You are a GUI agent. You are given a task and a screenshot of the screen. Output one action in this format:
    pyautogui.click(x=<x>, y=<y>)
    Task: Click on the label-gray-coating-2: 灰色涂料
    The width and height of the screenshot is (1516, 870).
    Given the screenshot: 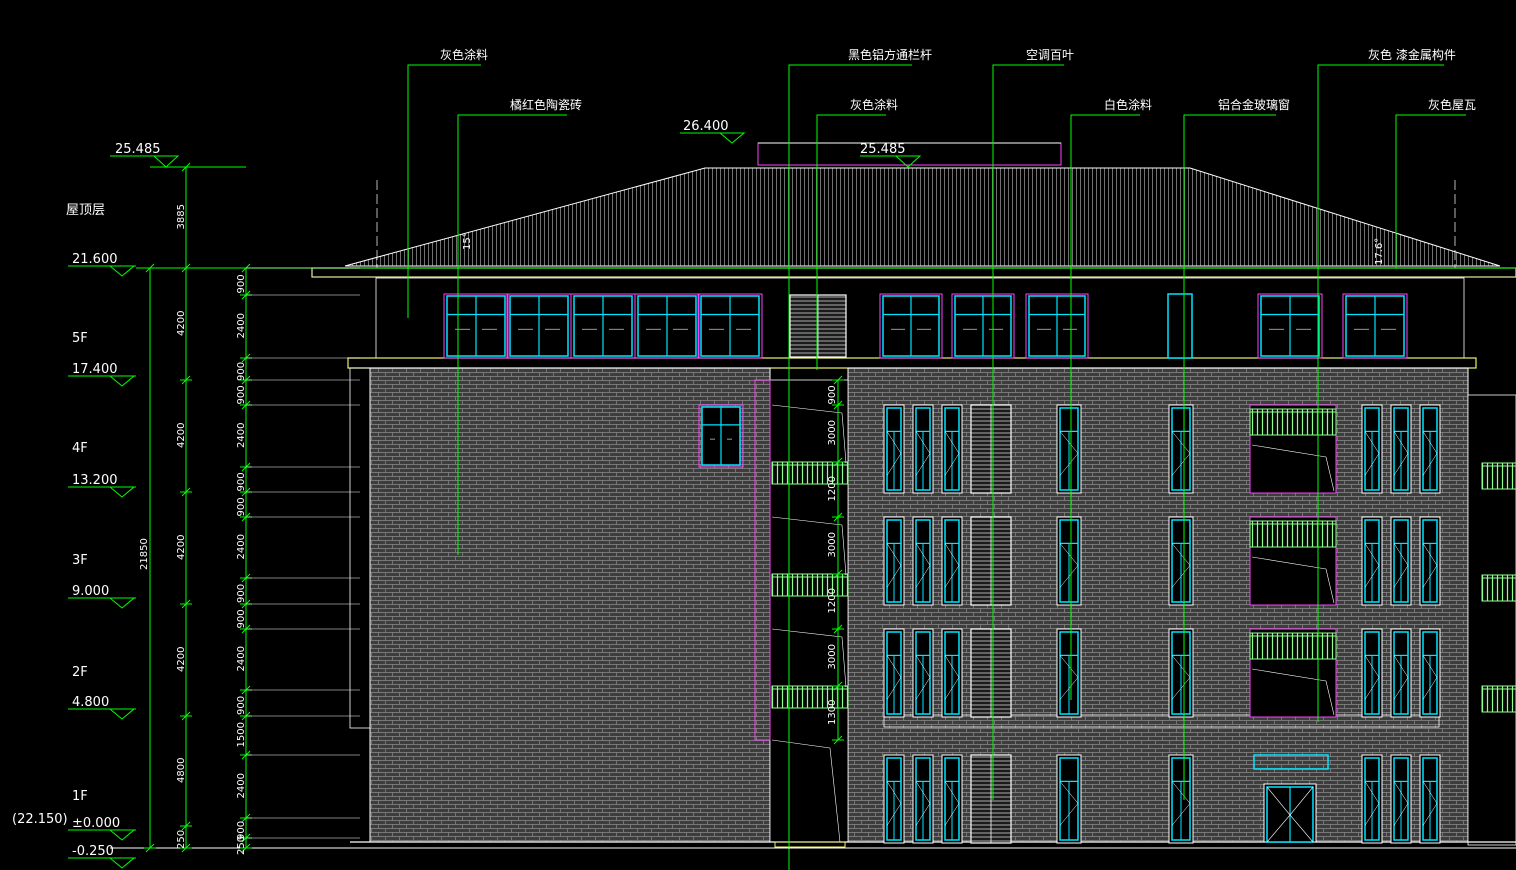 What is the action you would take?
    pyautogui.click(x=874, y=104)
    